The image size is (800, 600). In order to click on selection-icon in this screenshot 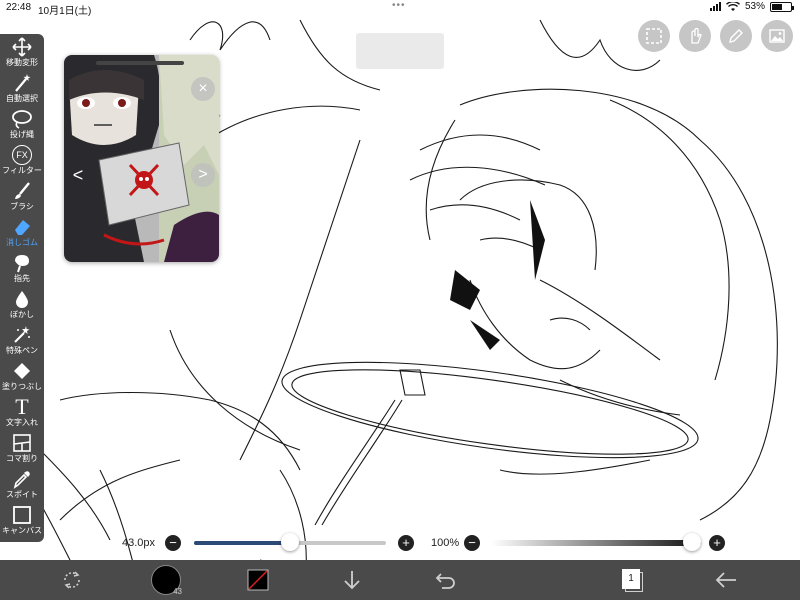, I will do `click(654, 36)`.